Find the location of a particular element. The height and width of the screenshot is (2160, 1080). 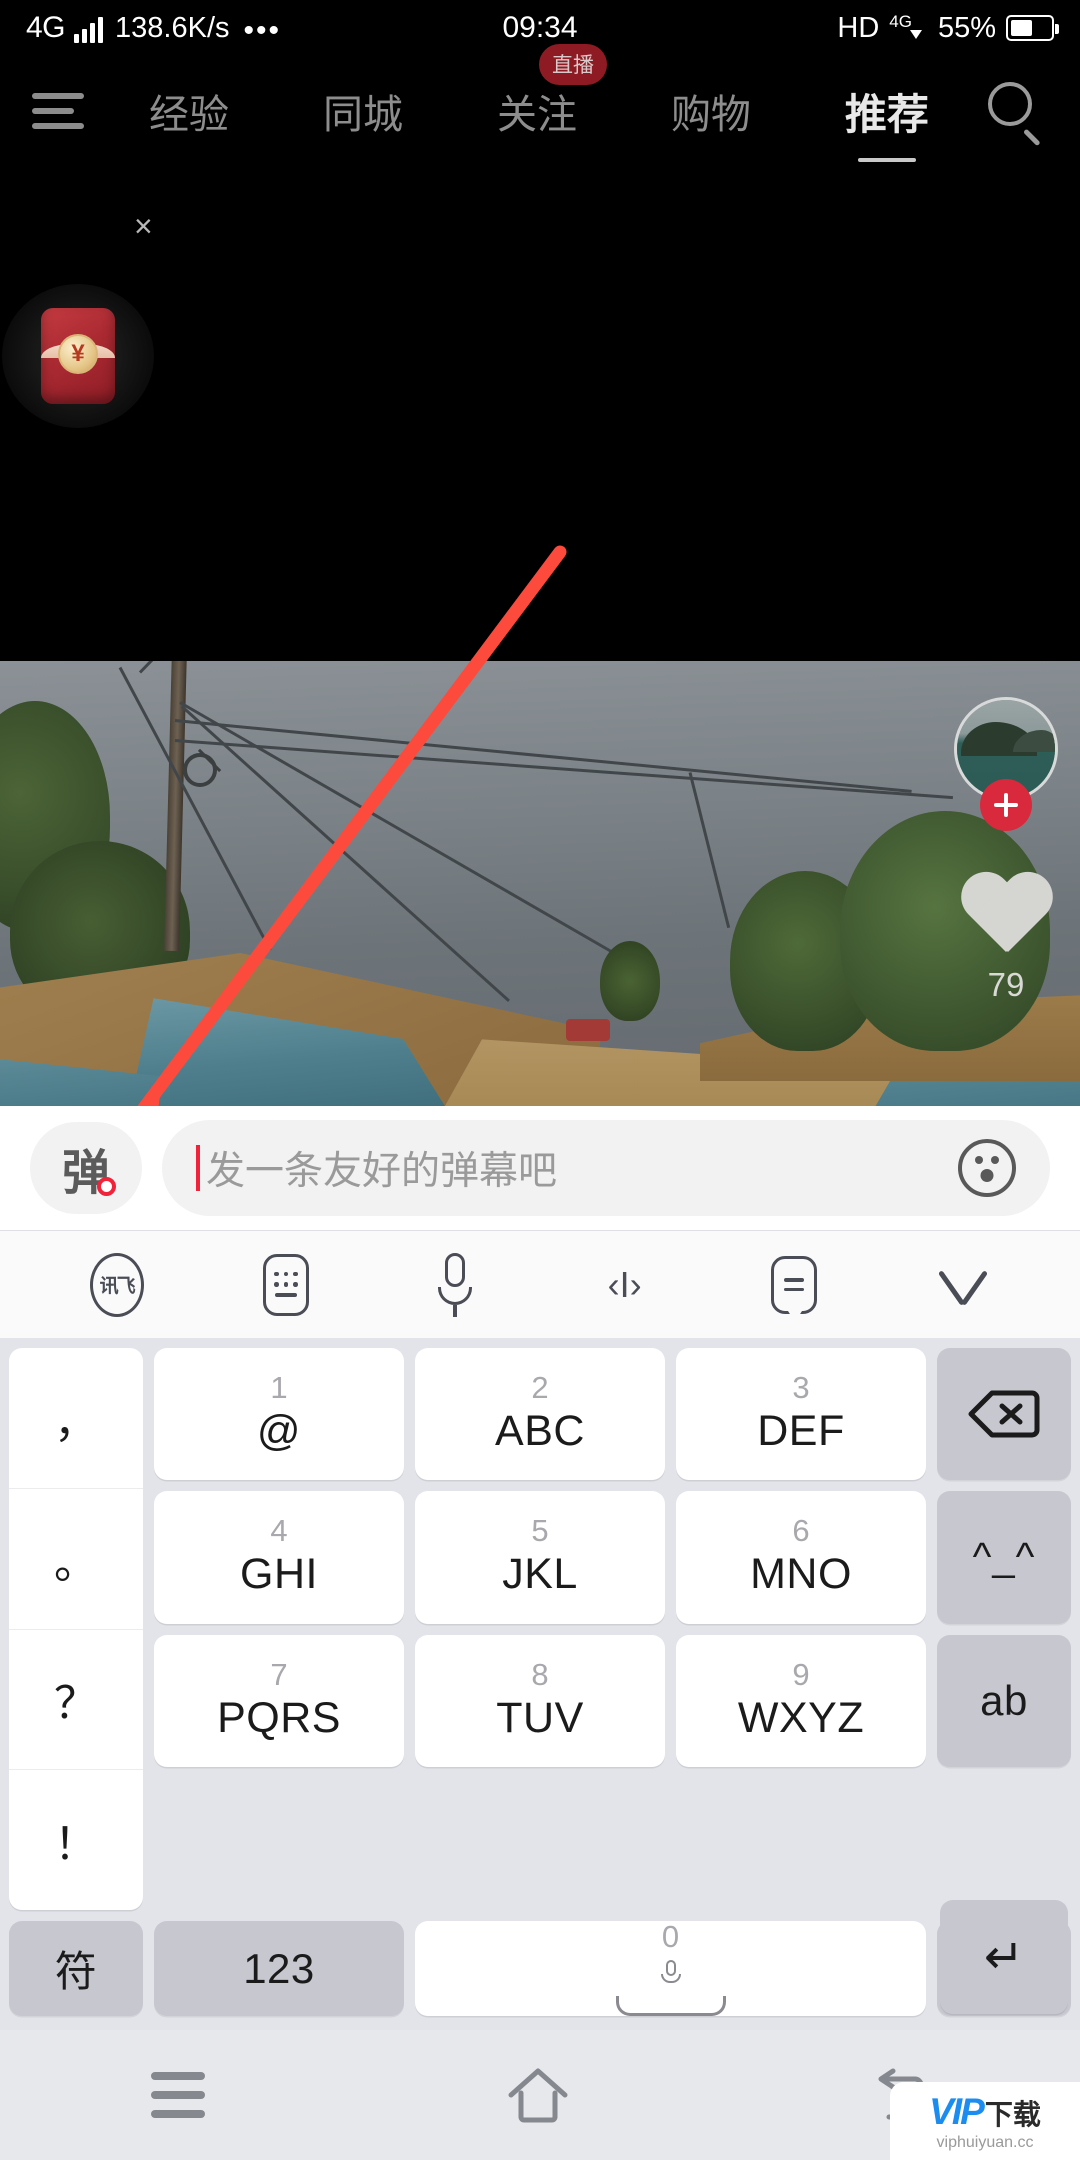

tab-gouwu: 购物 is located at coordinates (711, 111).